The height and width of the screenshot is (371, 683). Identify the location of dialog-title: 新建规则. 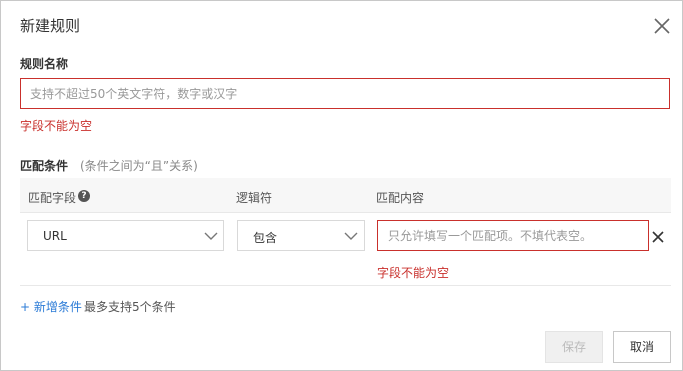
(50, 26).